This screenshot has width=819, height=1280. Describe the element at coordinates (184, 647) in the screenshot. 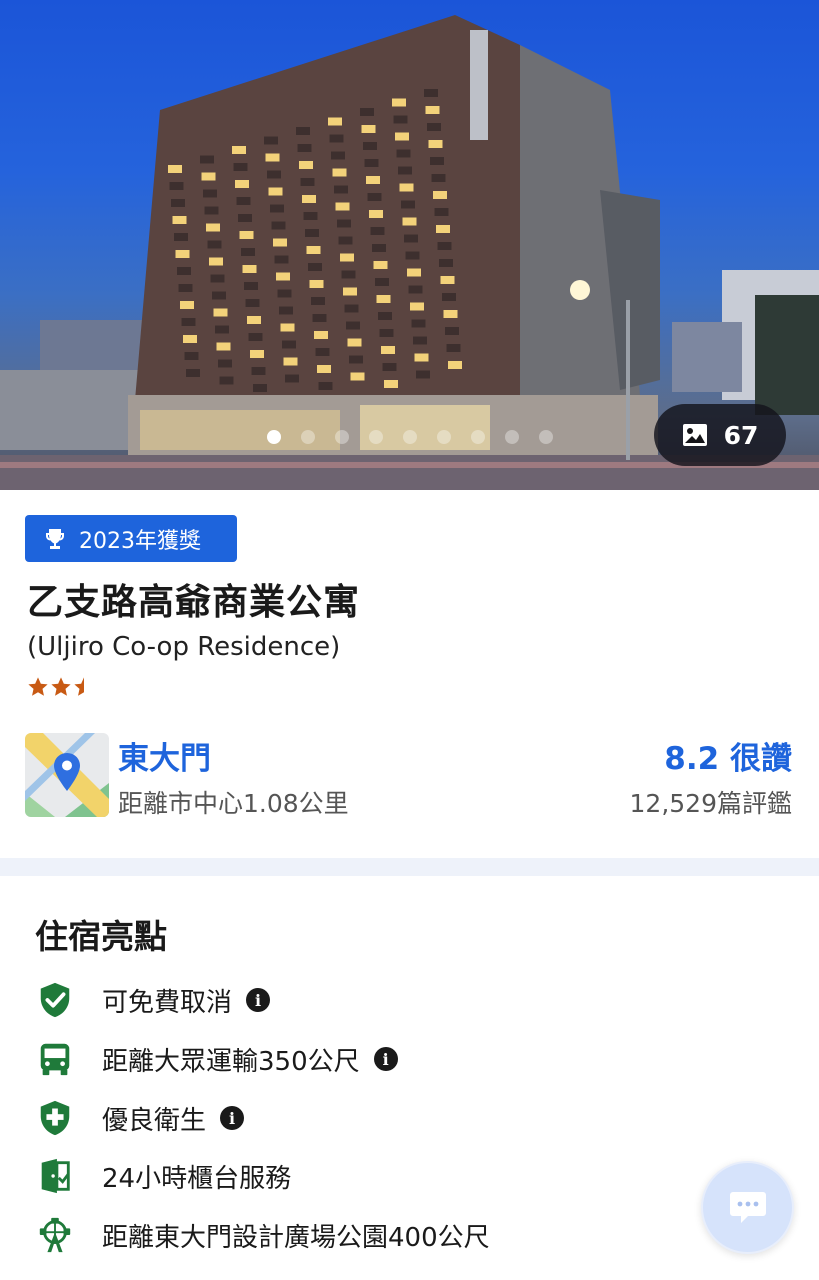

I see `hotel-english-name: (Uljiro Co-op Residence)` at that location.